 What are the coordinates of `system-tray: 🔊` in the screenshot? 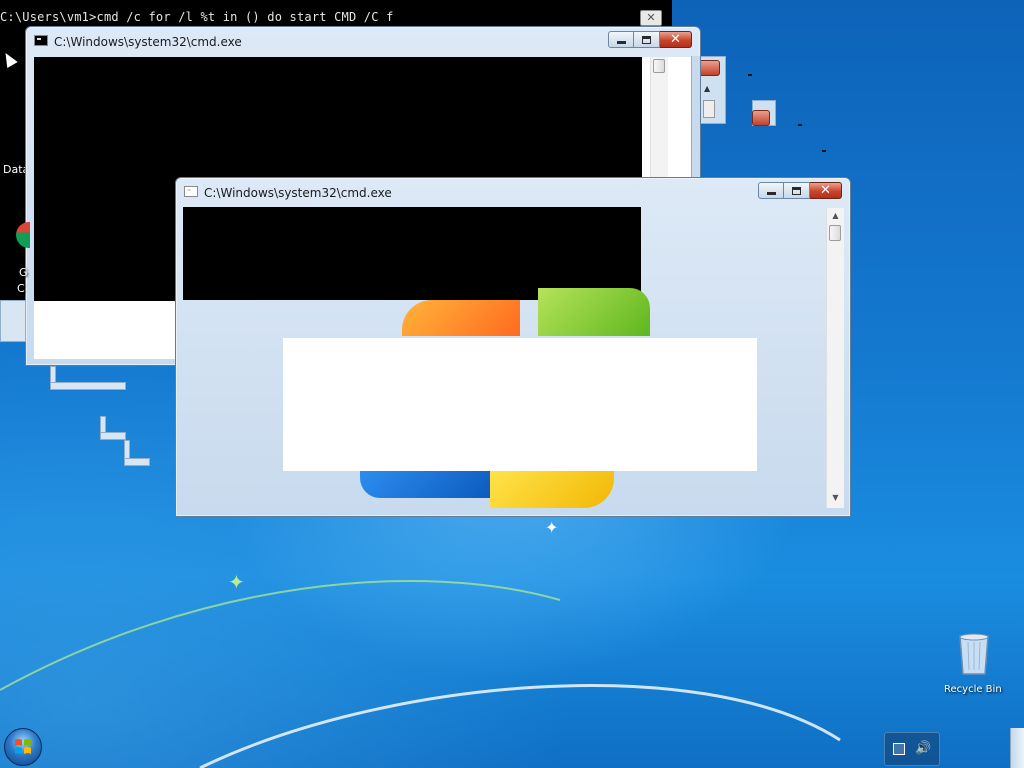 It's located at (912, 749).